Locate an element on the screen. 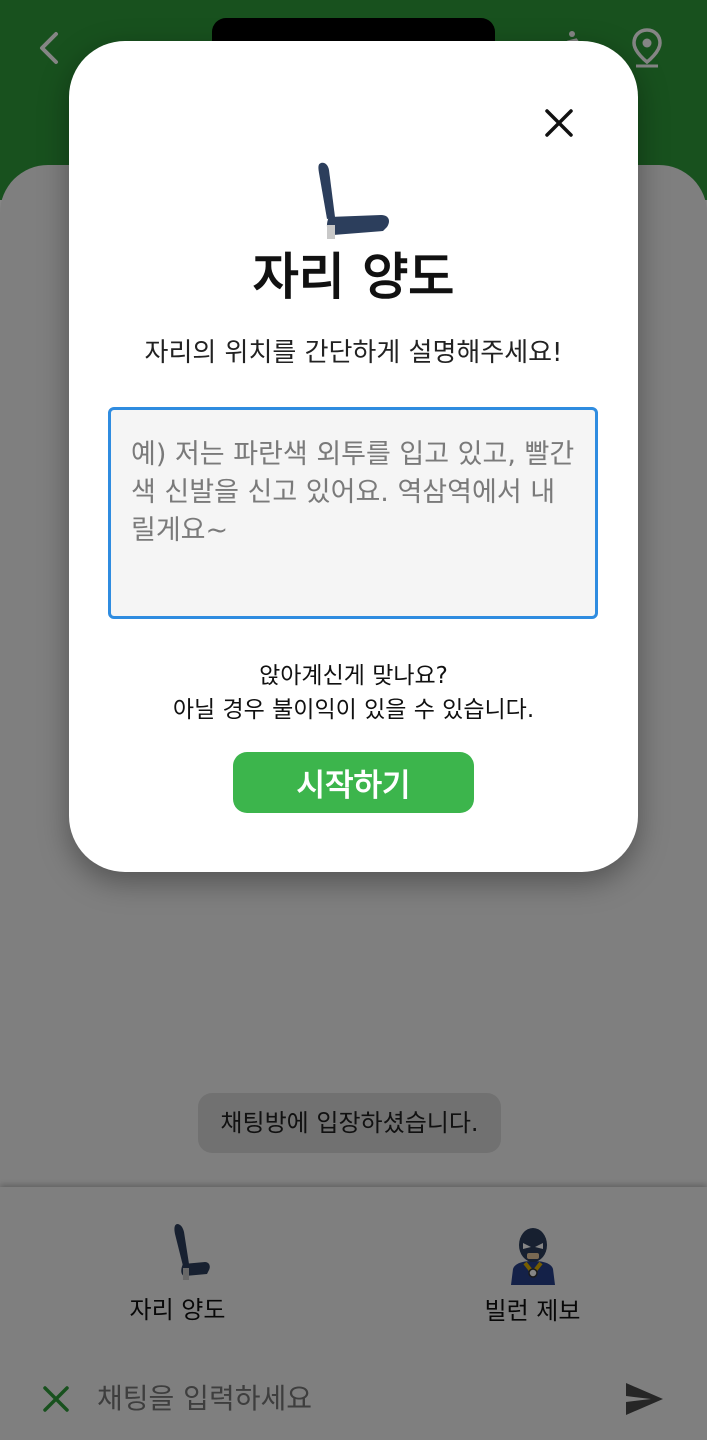  close-icon is located at coordinates (559, 123).